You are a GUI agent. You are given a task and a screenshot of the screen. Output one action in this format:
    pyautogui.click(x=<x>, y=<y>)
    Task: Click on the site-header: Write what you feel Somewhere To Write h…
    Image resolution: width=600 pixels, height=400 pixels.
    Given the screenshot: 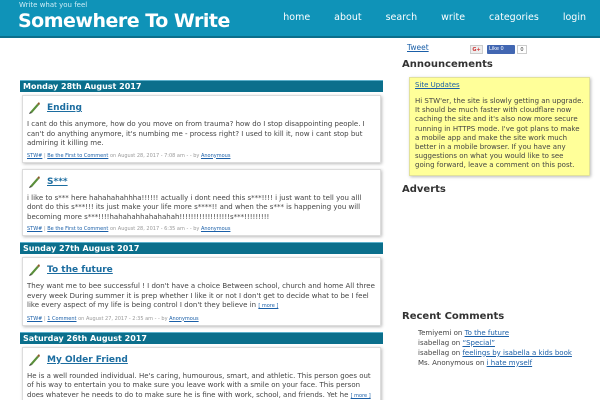 What is the action you would take?
    pyautogui.click(x=300, y=19)
    